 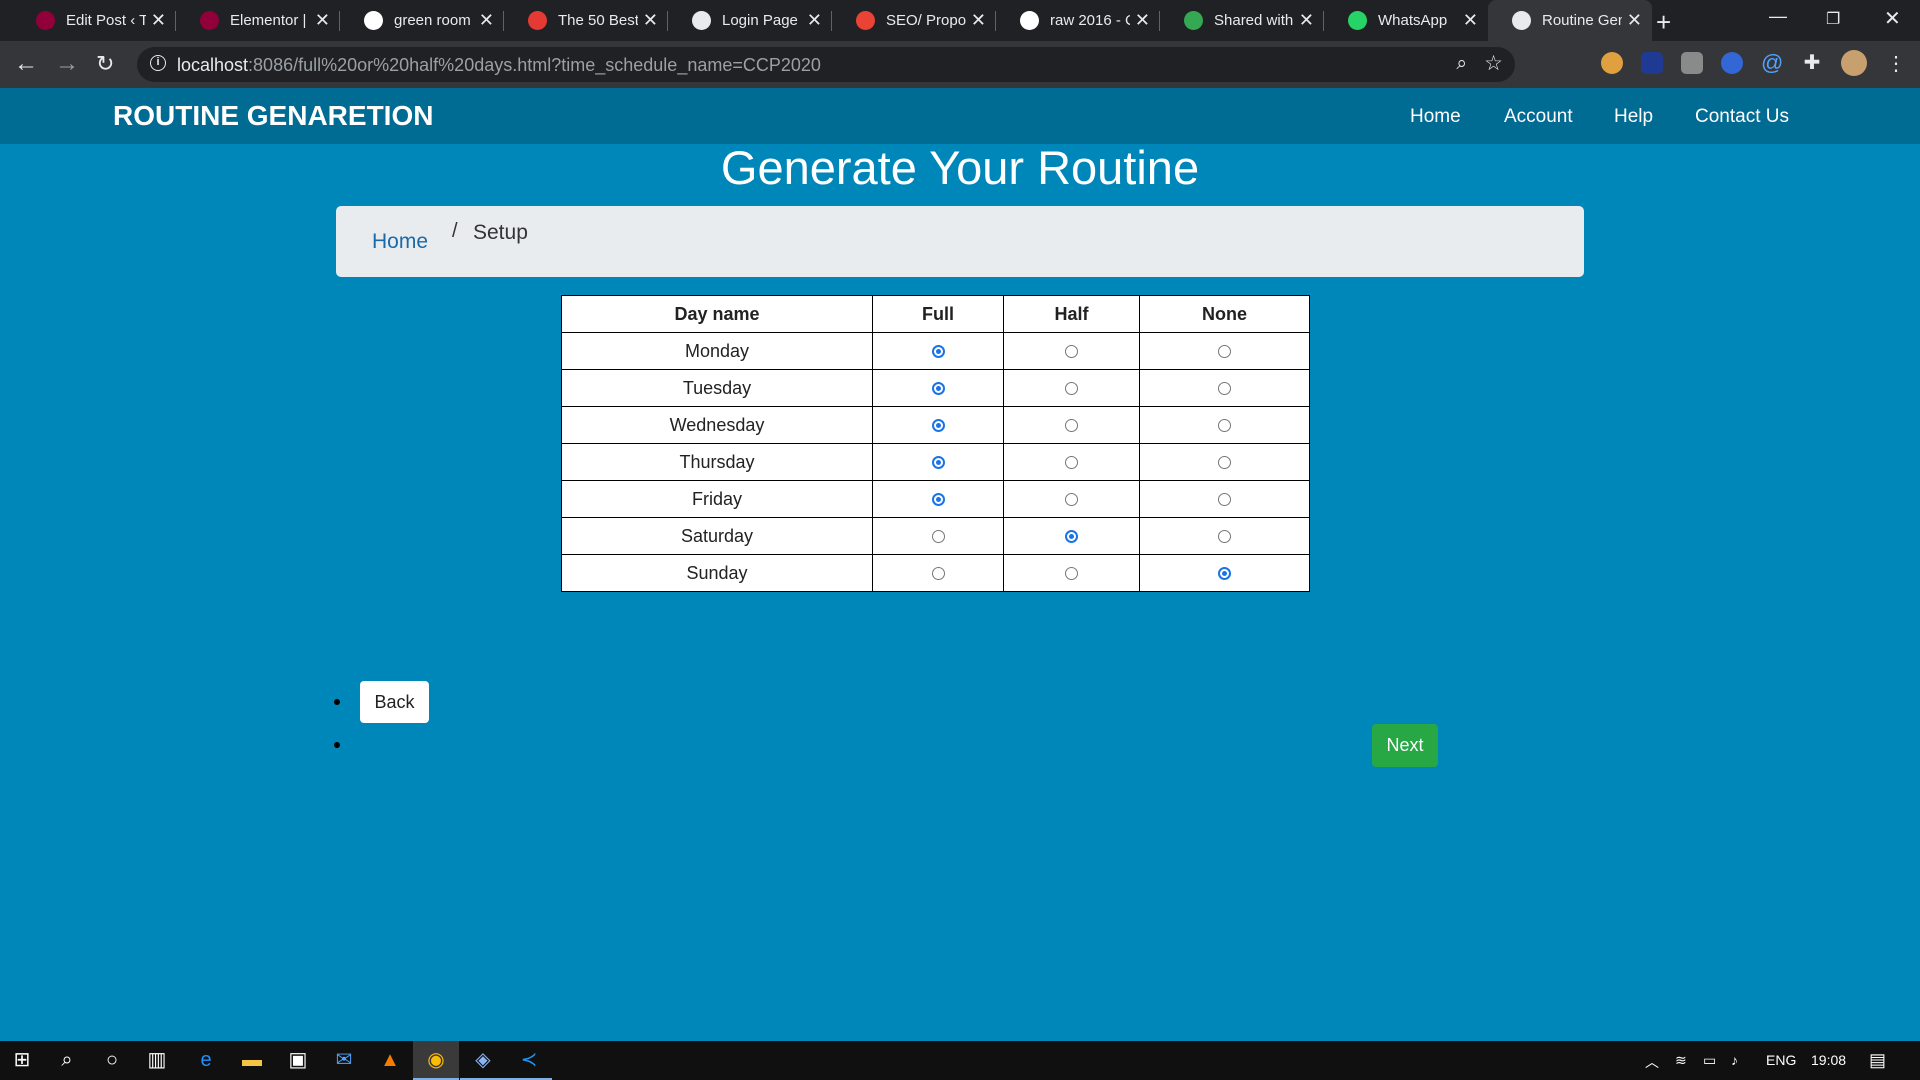 What do you see at coordinates (158, 63) in the screenshot?
I see `site-info-icon: i` at bounding box center [158, 63].